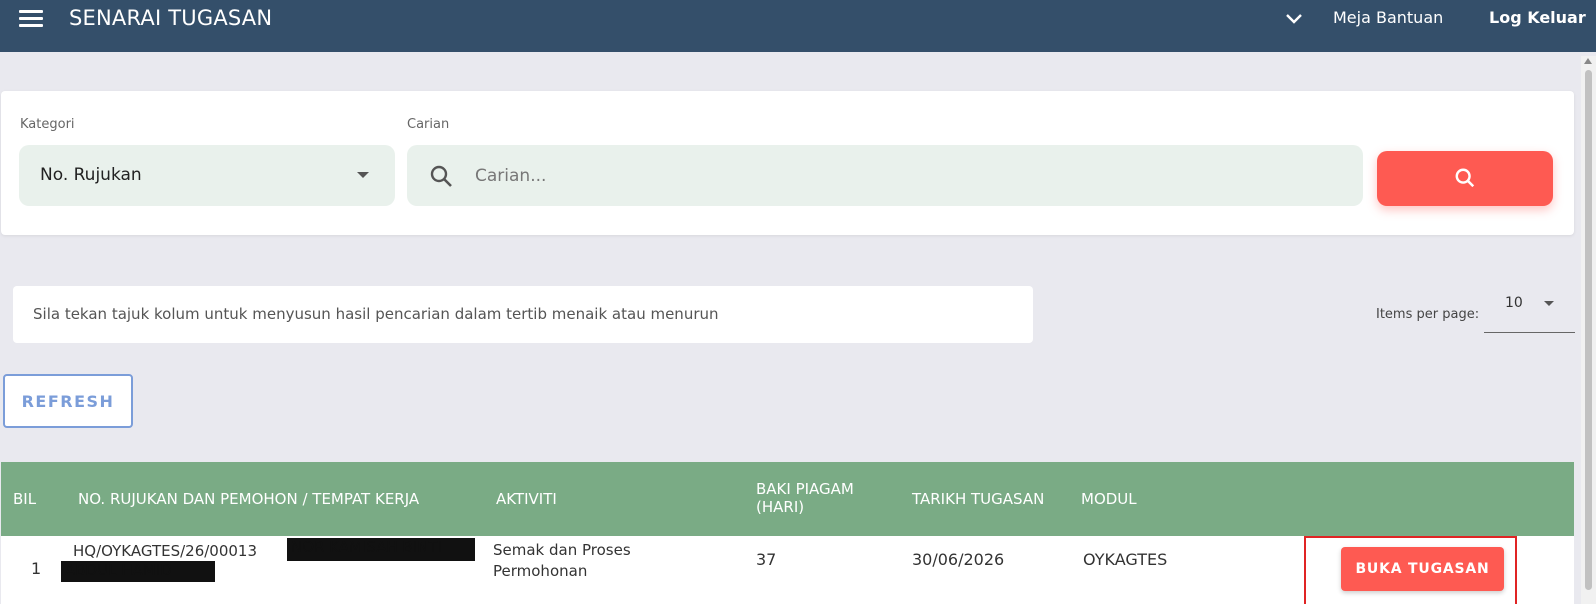 The height and width of the screenshot is (604, 1596). Describe the element at coordinates (905, 176) in the screenshot. I see `search-input` at that location.